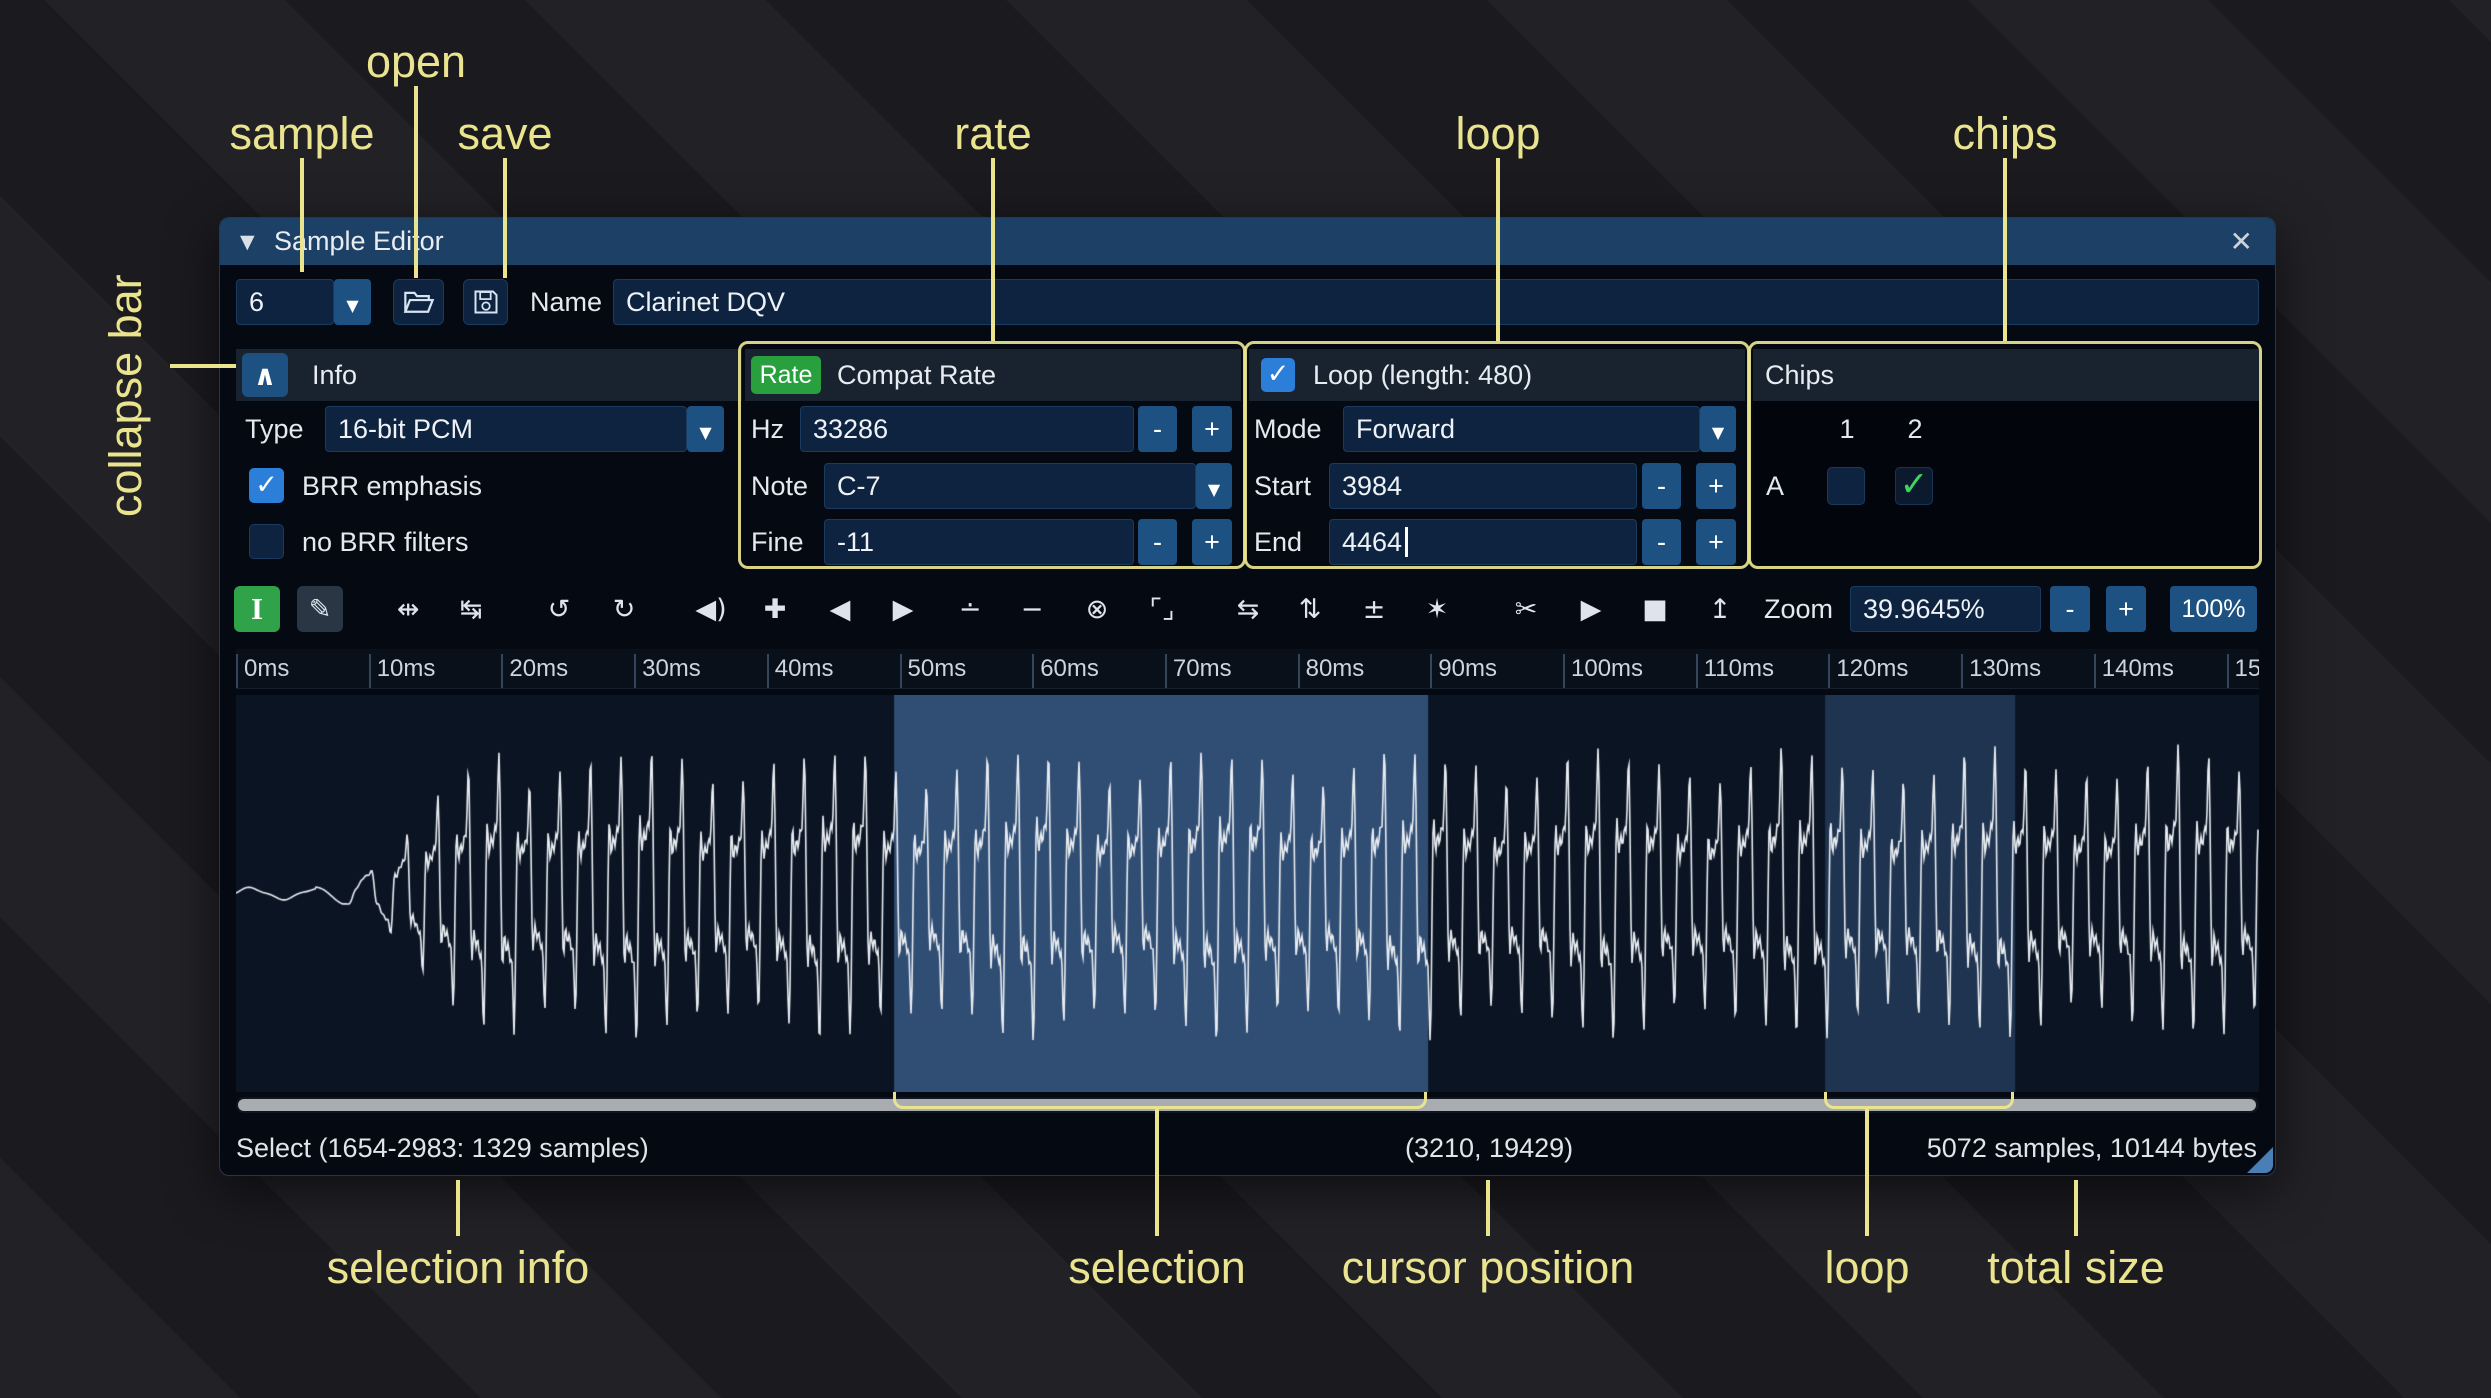 This screenshot has height=1398, width=2491. I want to click on annotation-outline-rate, so click(992, 455).